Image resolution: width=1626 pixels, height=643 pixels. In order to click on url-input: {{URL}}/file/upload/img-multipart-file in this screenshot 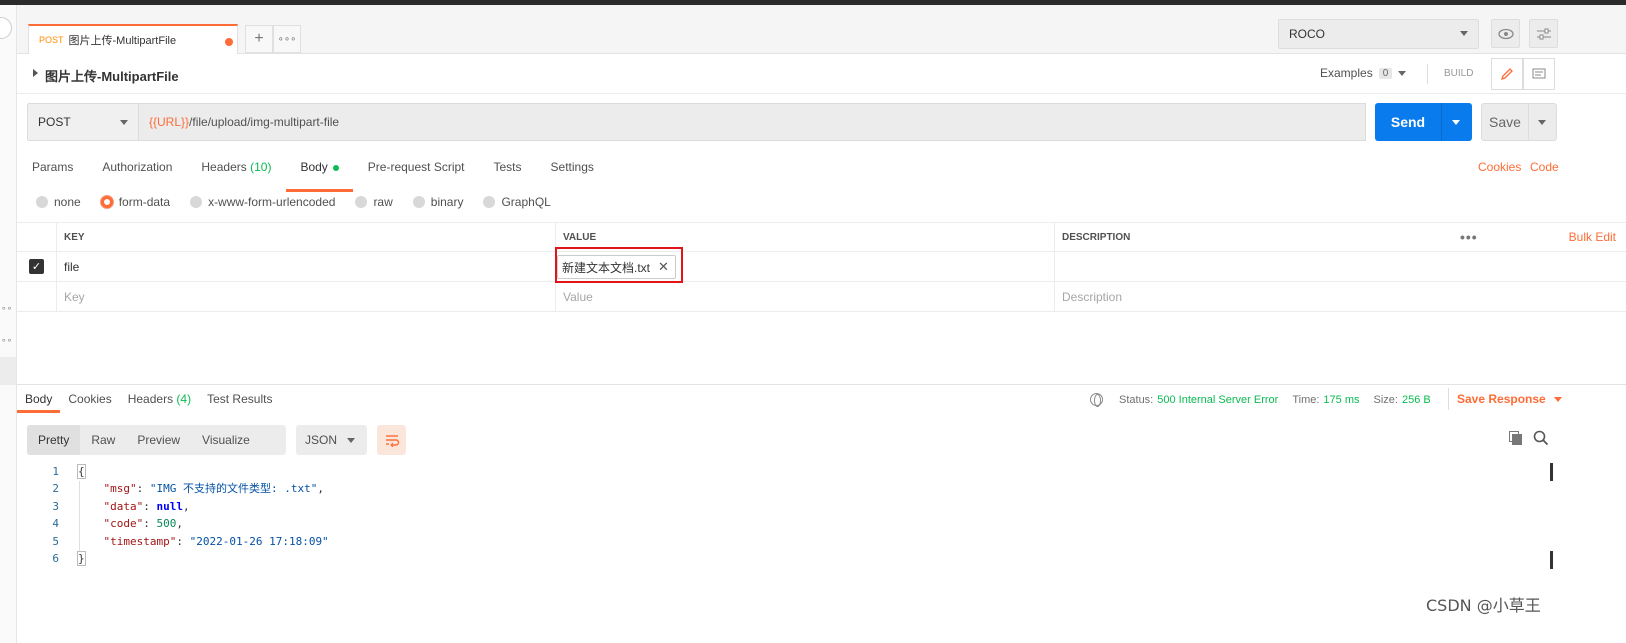, I will do `click(752, 122)`.